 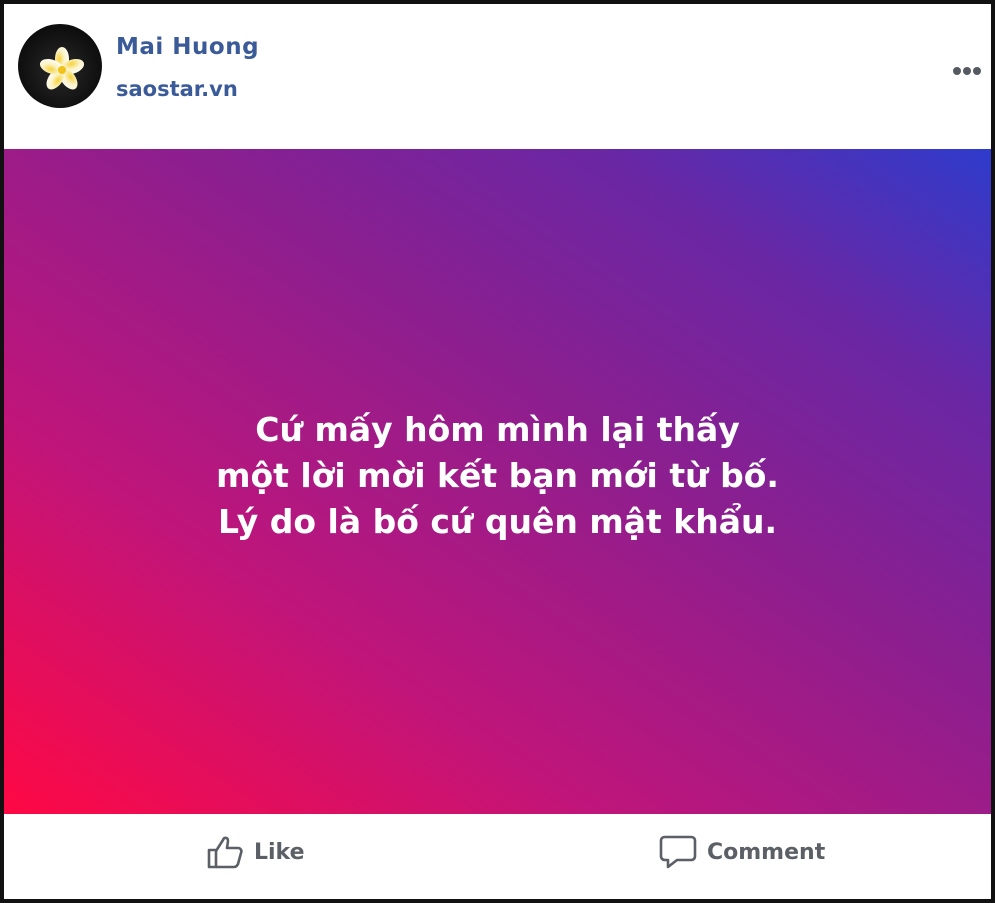 I want to click on post-action-bar: Like Comment, so click(x=497, y=856).